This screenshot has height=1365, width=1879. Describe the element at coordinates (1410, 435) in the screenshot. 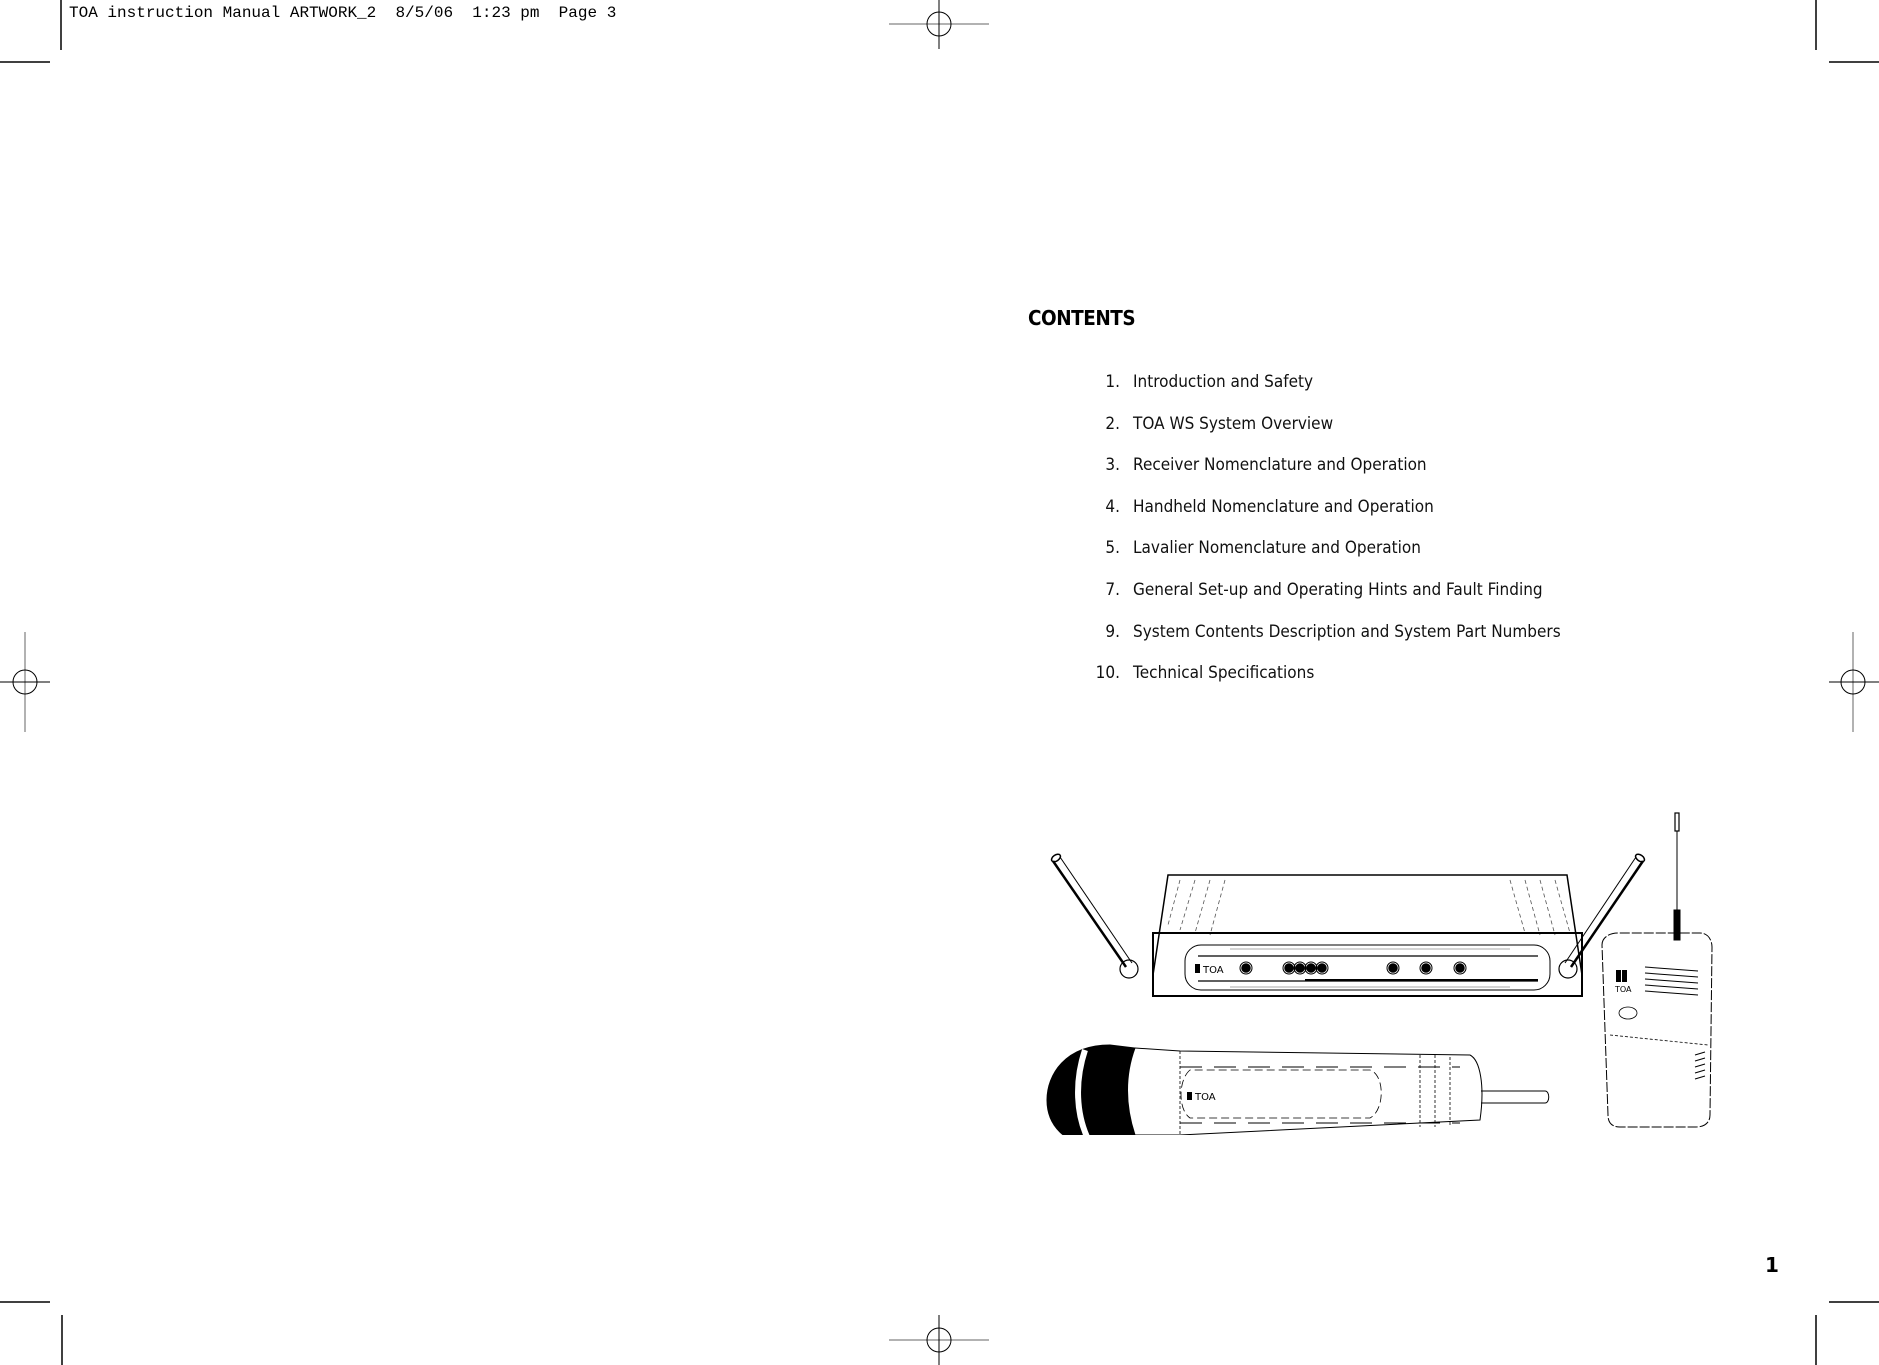

I see `toc-entry: 2. TOA WS System Overview` at that location.